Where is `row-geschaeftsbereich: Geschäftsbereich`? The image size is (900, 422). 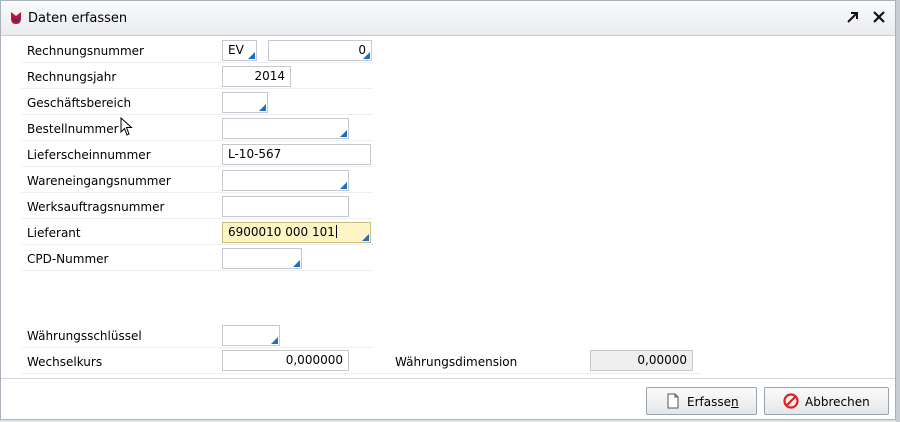
row-geschaeftsbereich: Geschäftsbereich is located at coordinates (197, 102).